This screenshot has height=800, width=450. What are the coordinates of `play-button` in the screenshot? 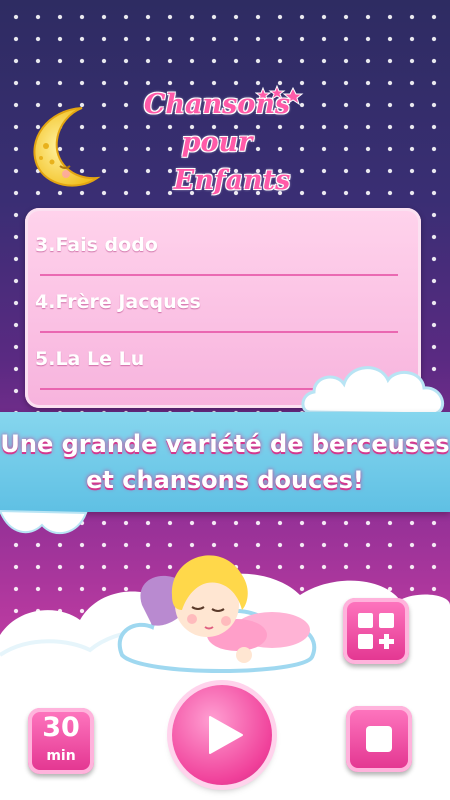 It's located at (222, 735).